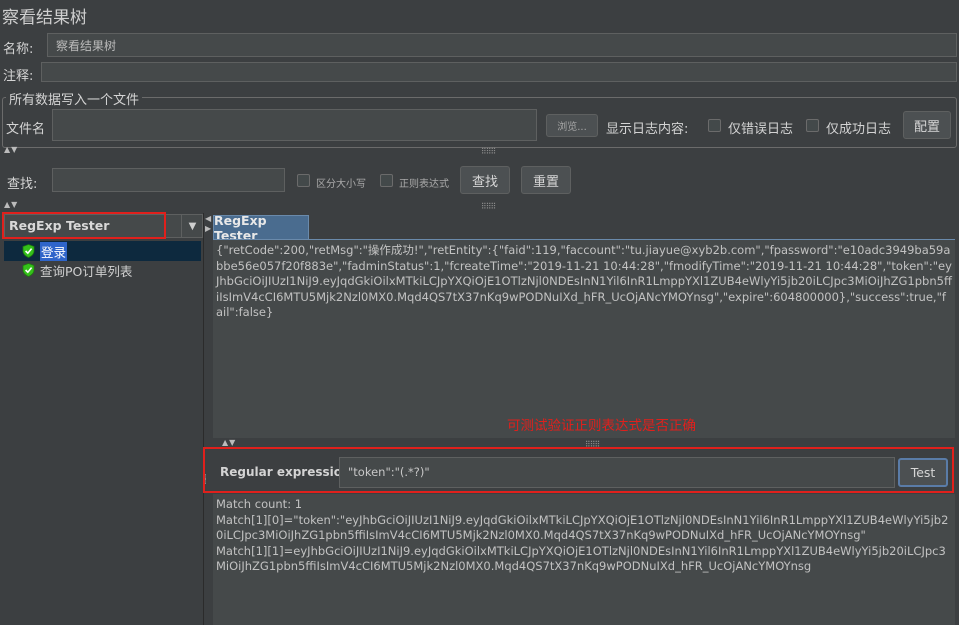  What do you see at coordinates (647, 129) in the screenshot?
I see `log-content-label: 显示日志内容:` at bounding box center [647, 129].